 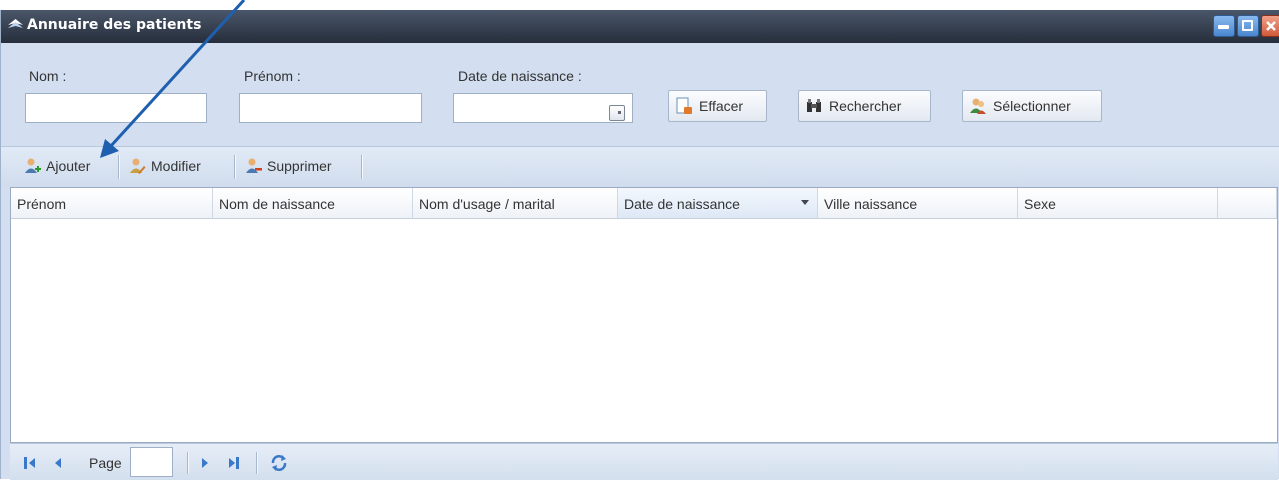 I want to click on column-header-prenom: Prénom, so click(x=112, y=203).